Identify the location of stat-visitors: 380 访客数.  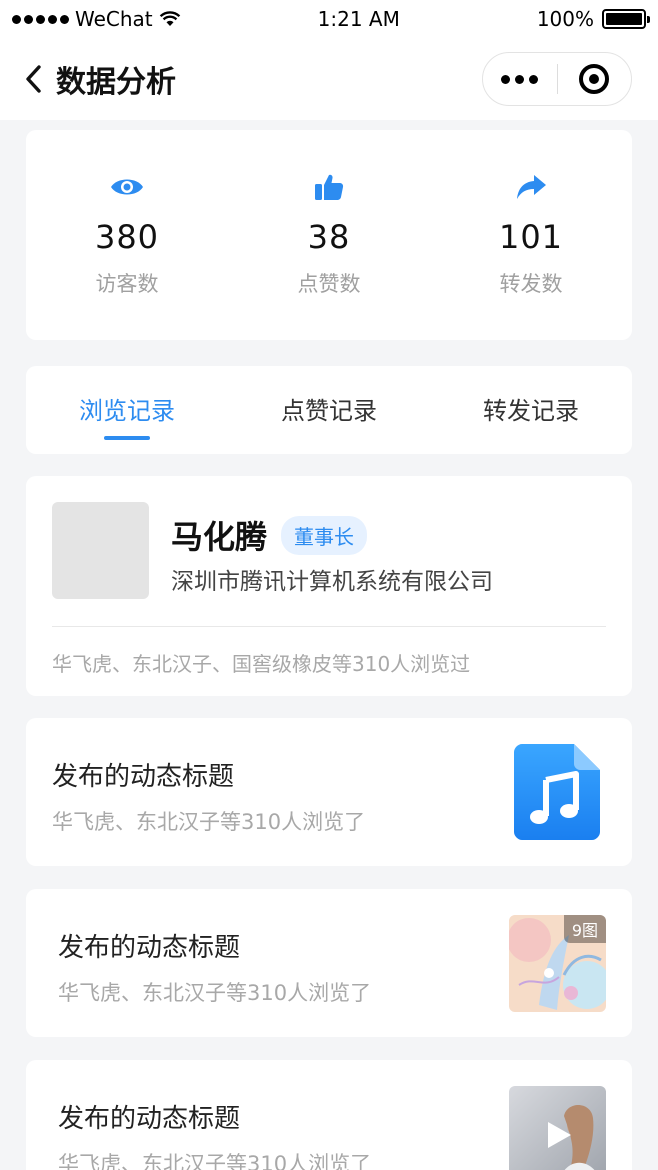
(127, 235).